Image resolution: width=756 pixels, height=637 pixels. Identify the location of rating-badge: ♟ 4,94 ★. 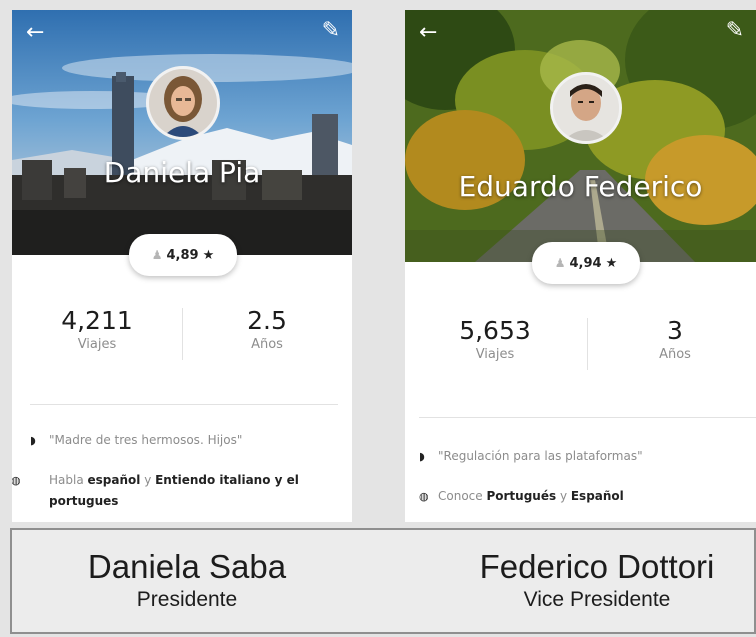
(586, 263).